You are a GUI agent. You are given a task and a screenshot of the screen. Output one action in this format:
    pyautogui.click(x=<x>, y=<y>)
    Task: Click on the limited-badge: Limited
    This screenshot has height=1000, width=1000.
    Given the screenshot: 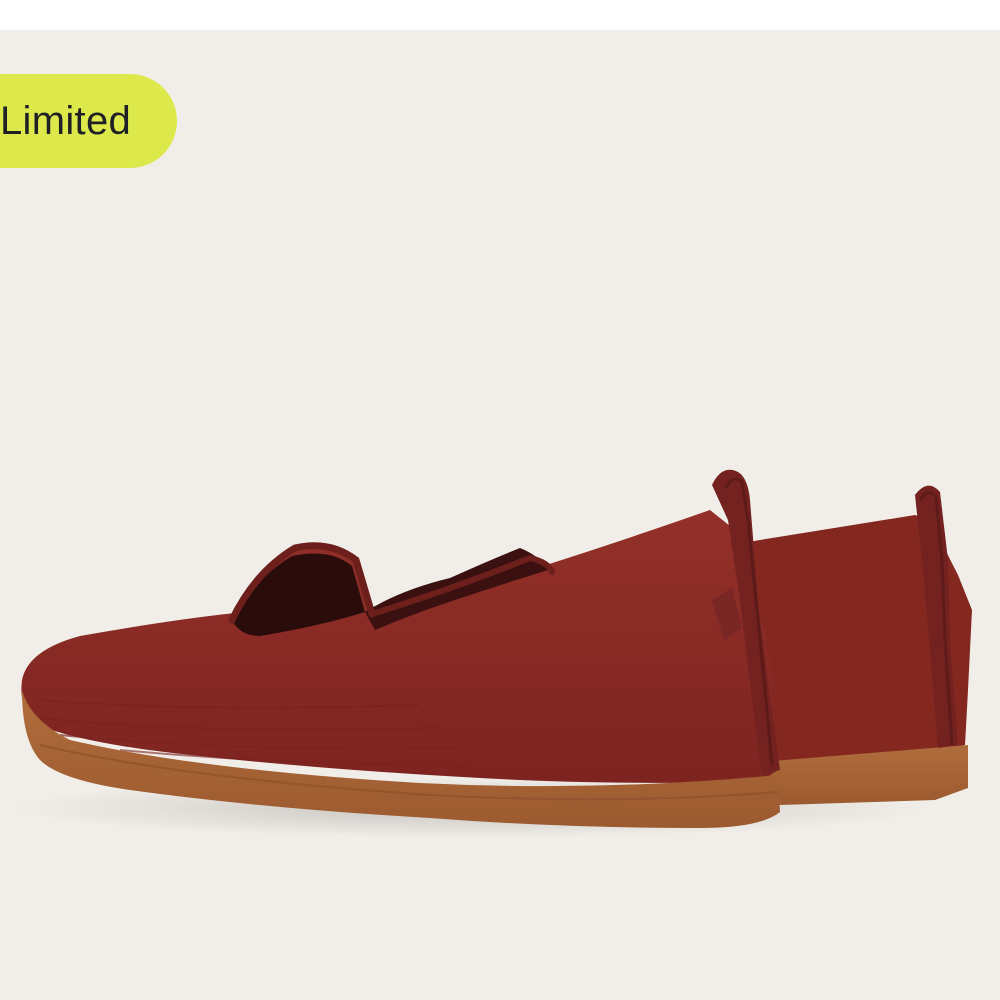 What is the action you would take?
    pyautogui.click(x=89, y=121)
    